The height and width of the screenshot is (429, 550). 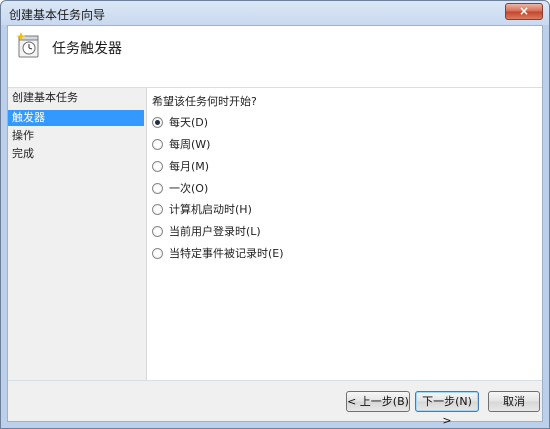 What do you see at coordinates (447, 409) in the screenshot?
I see `next-button: 下一步(N) >` at bounding box center [447, 409].